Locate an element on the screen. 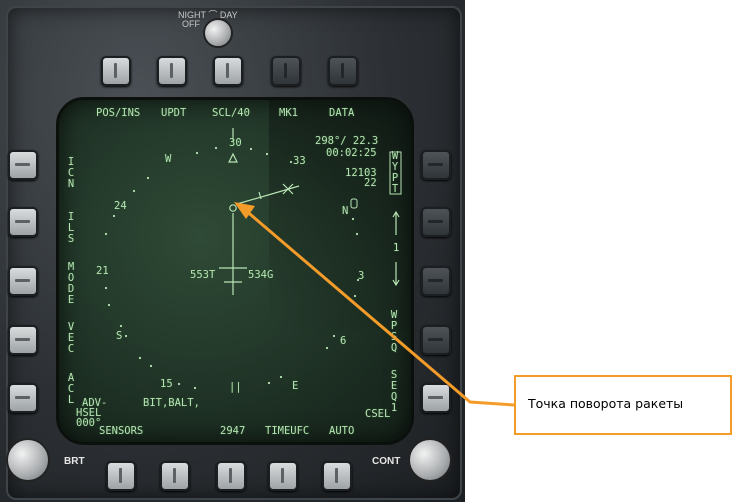 The height and width of the screenshot is (502, 735). callout-box: Точка поворота ракеты is located at coordinates (623, 405).